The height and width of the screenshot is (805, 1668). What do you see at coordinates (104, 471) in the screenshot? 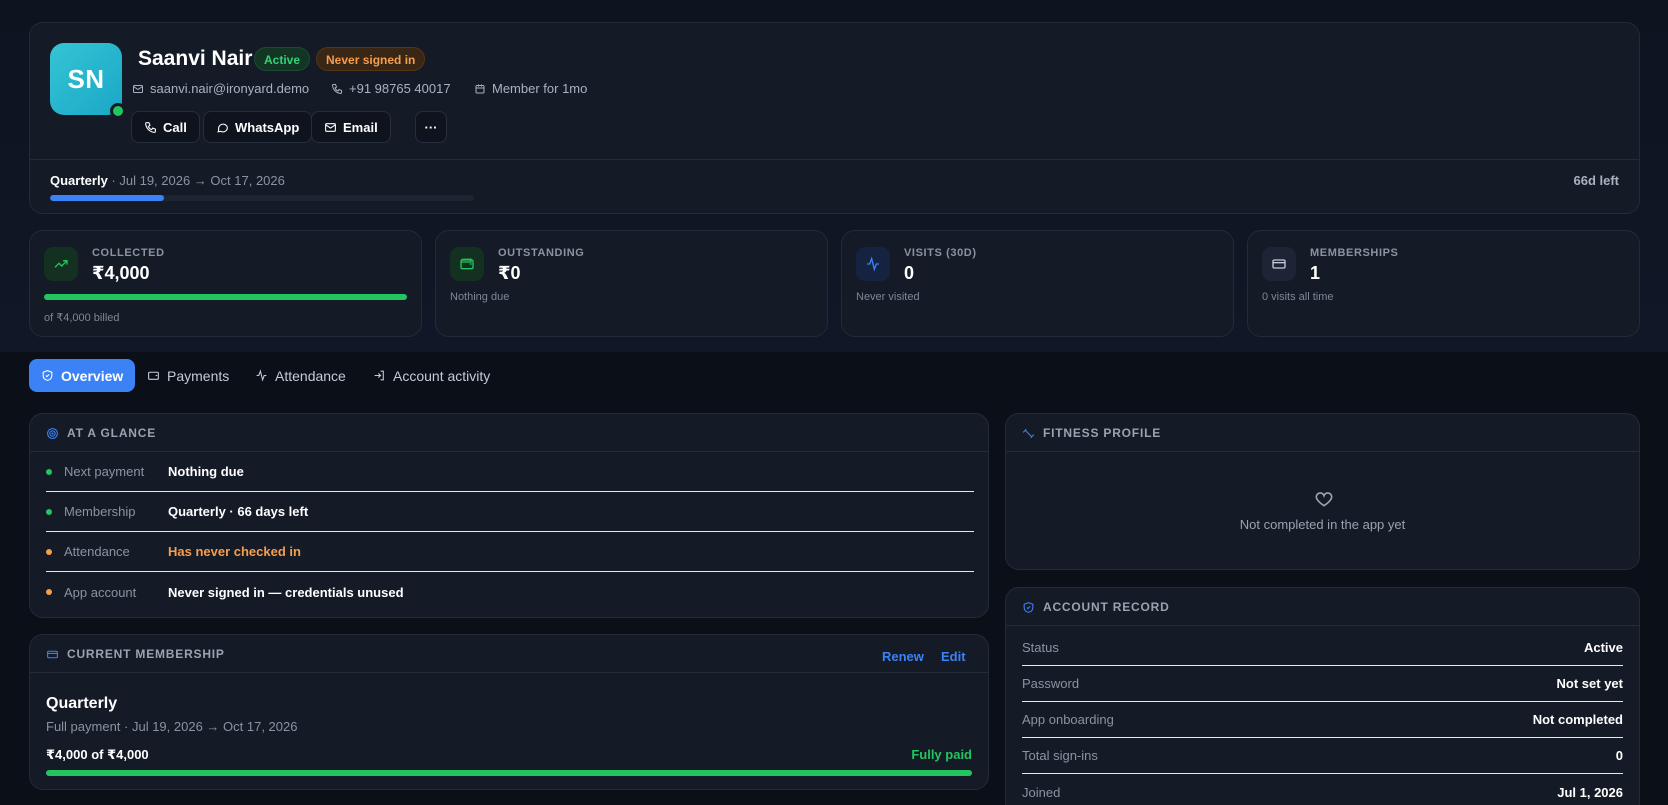
I see `glance-label: Next payment` at bounding box center [104, 471].